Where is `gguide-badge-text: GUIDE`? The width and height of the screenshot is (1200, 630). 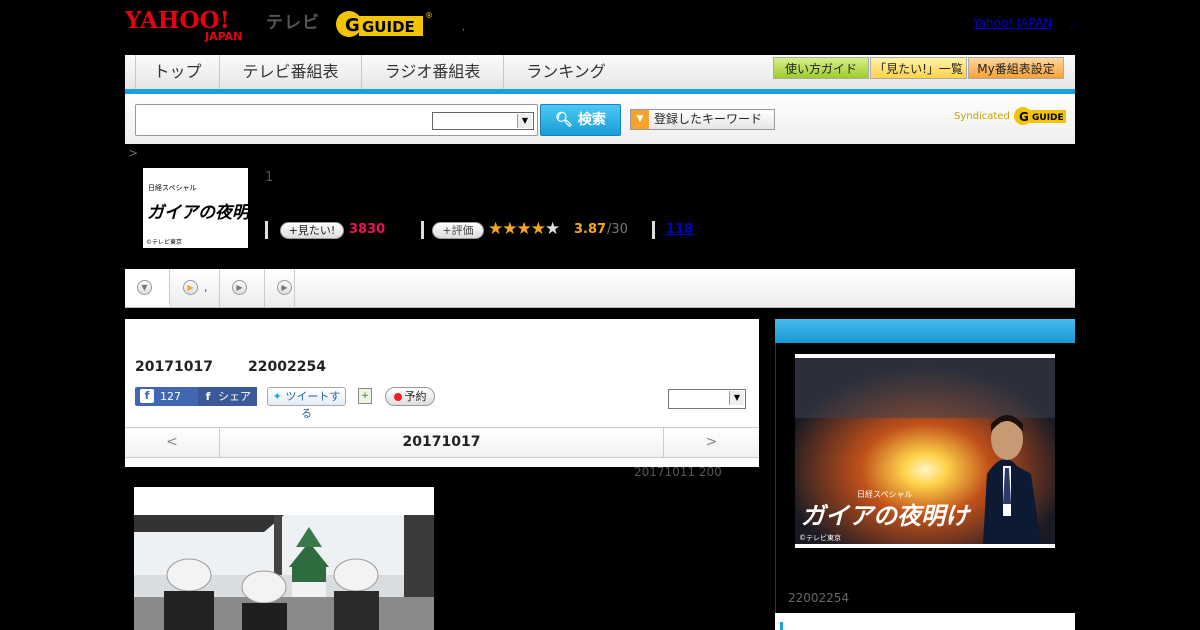
gguide-badge-text: GUIDE is located at coordinates (1048, 118).